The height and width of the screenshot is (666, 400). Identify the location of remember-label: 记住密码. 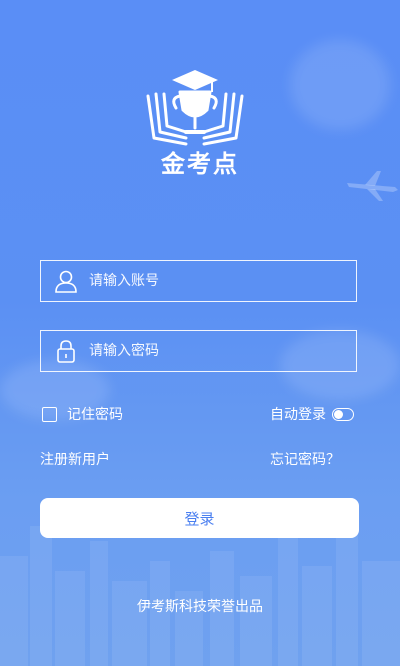
(95, 415).